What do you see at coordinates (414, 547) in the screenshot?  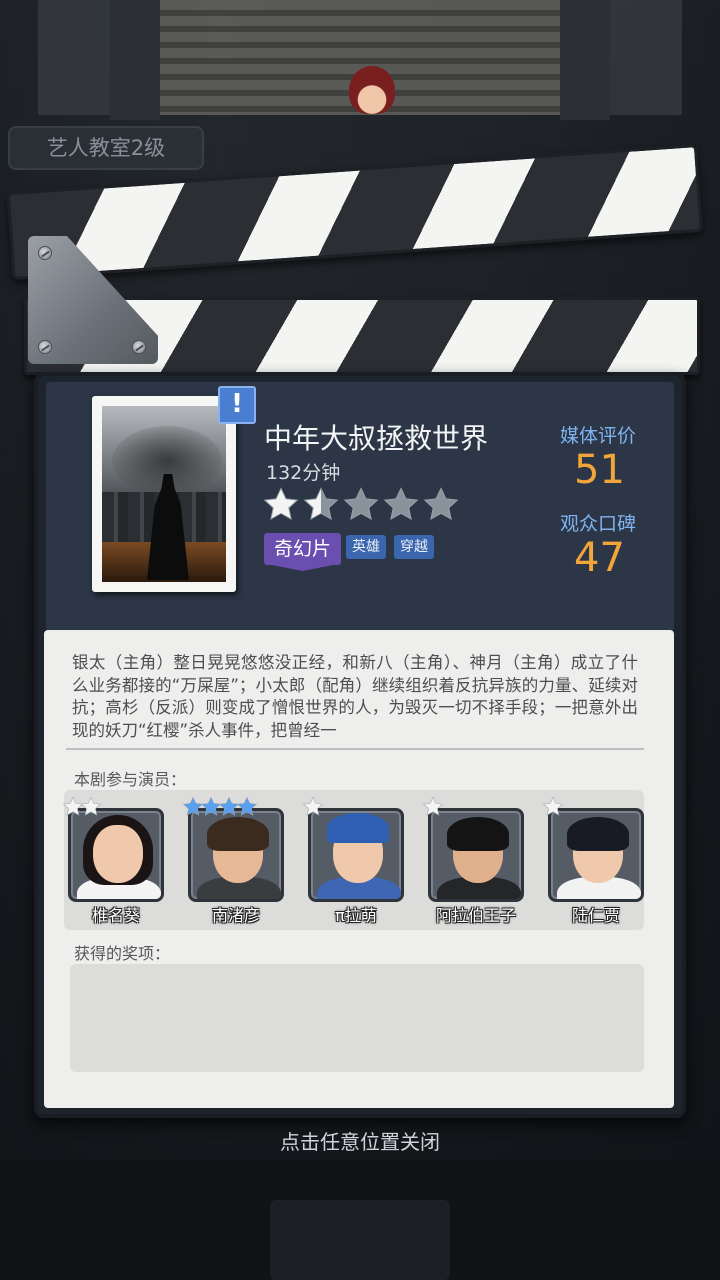 I see `genre-tag: 穿越` at bounding box center [414, 547].